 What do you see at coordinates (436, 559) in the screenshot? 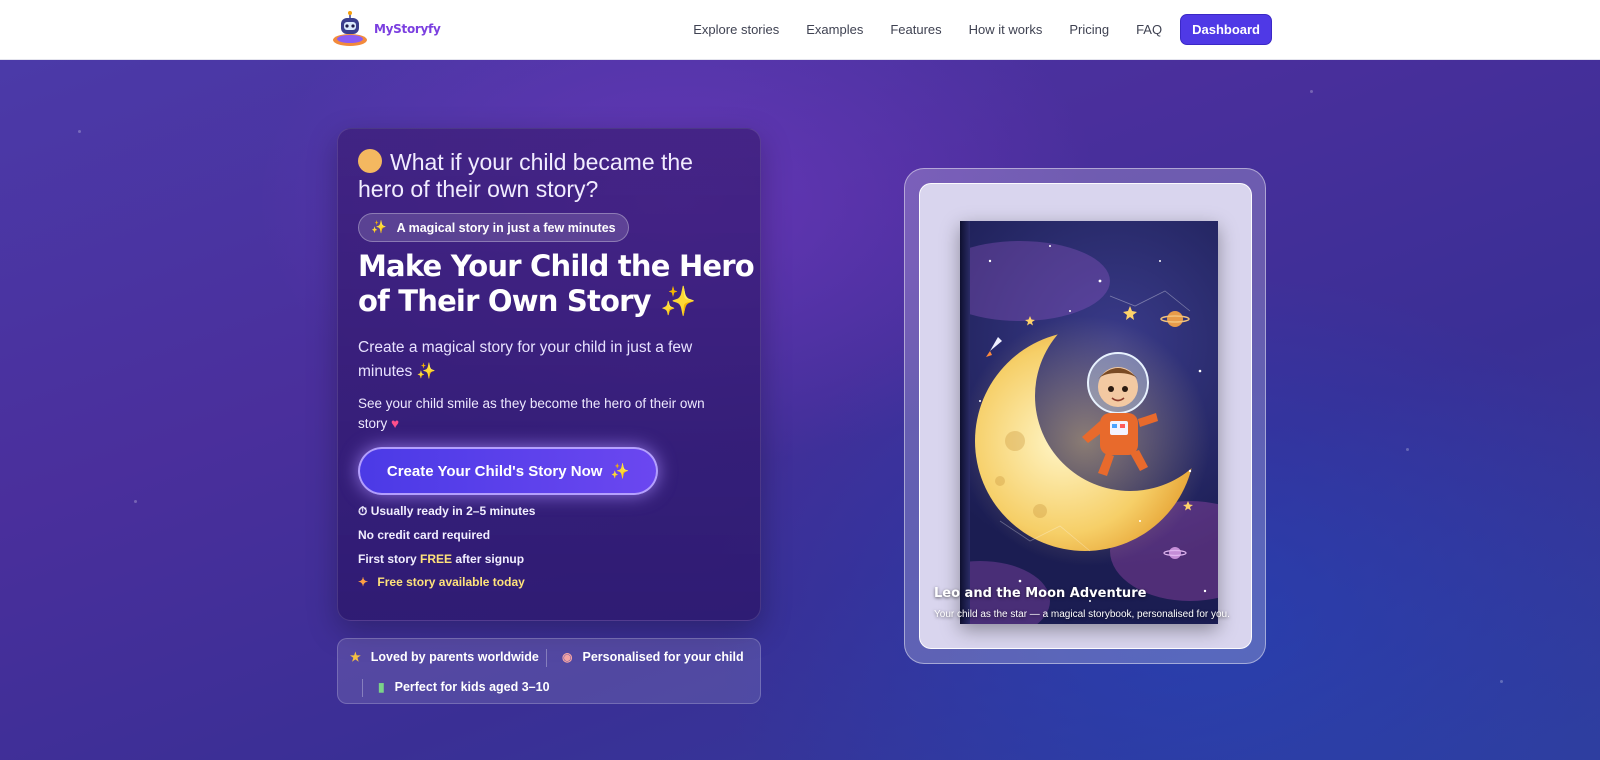
I see `free-highlight: FREE` at bounding box center [436, 559].